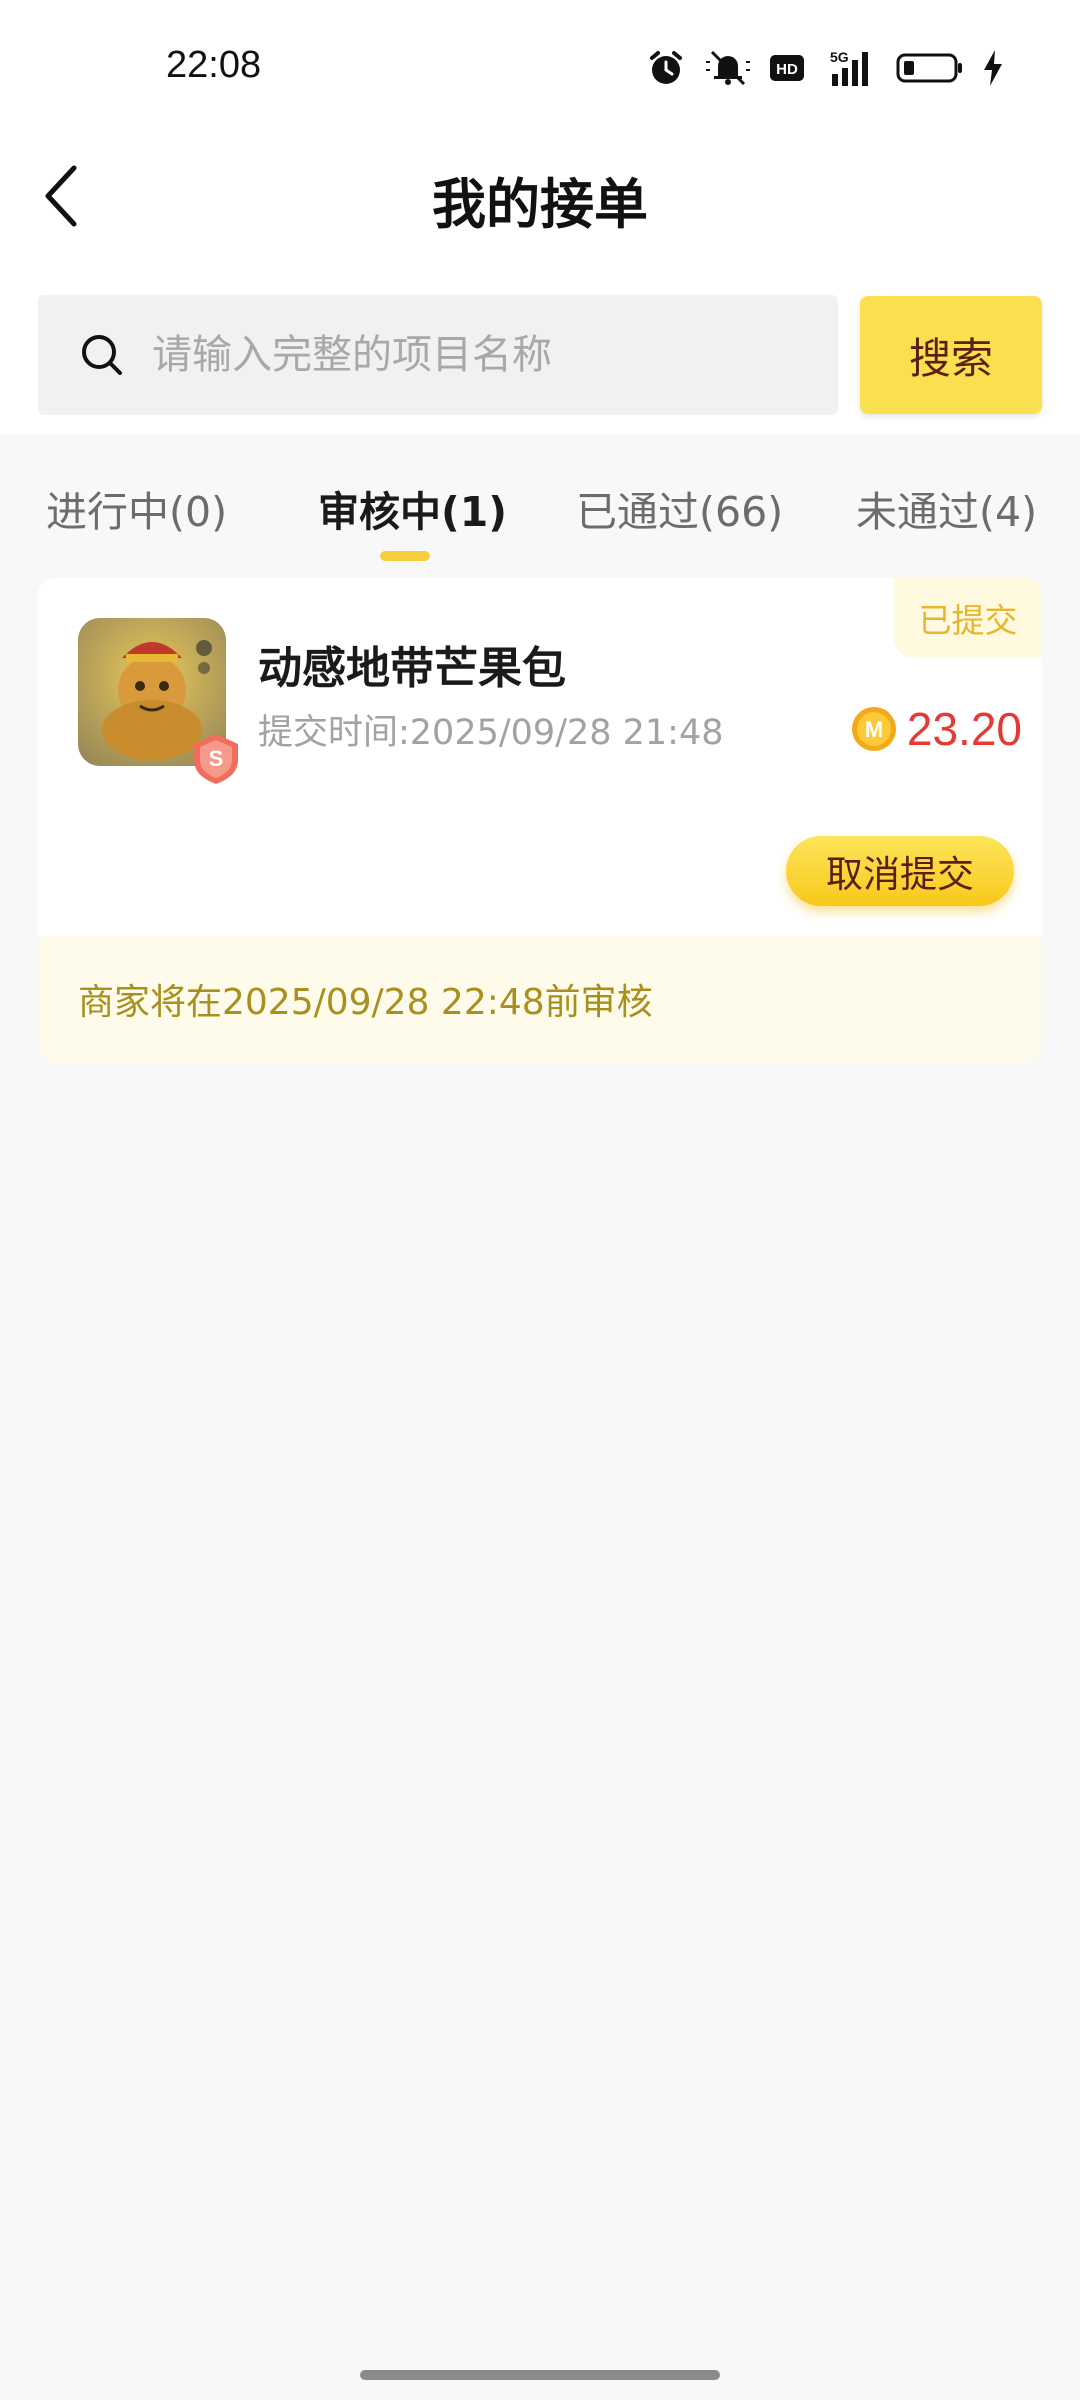 The width and height of the screenshot is (1080, 2400). Describe the element at coordinates (136, 508) in the screenshot. I see `tab-in-progress: 进行中(0)` at that location.